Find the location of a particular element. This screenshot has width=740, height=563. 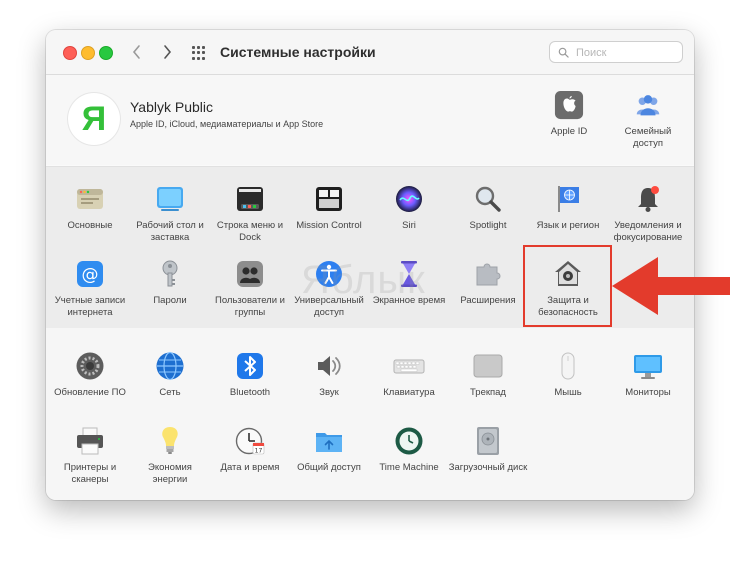

window-title: Системные настройки is located at coordinates (298, 52).